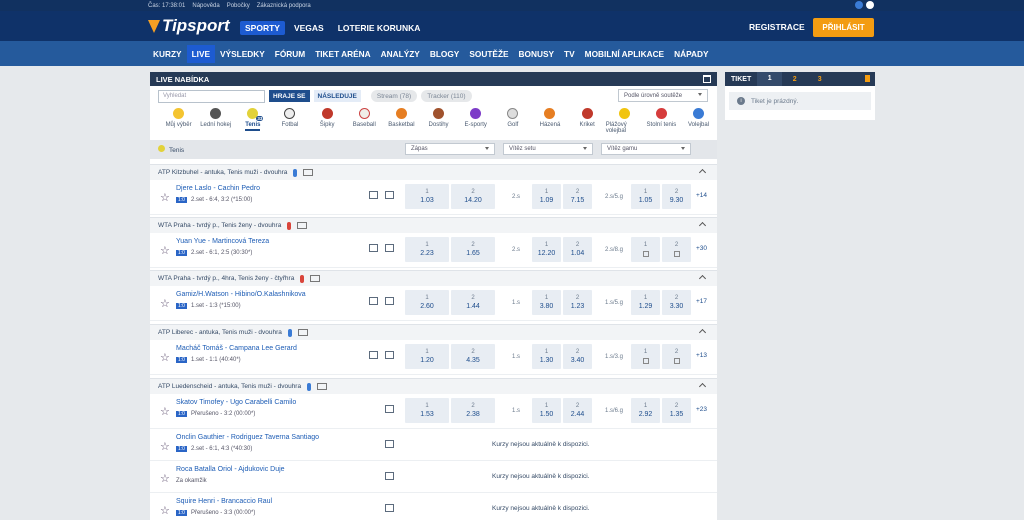 The width and height of the screenshot is (1024, 520). I want to click on sport-basketball: Basketbal, so click(401, 117).